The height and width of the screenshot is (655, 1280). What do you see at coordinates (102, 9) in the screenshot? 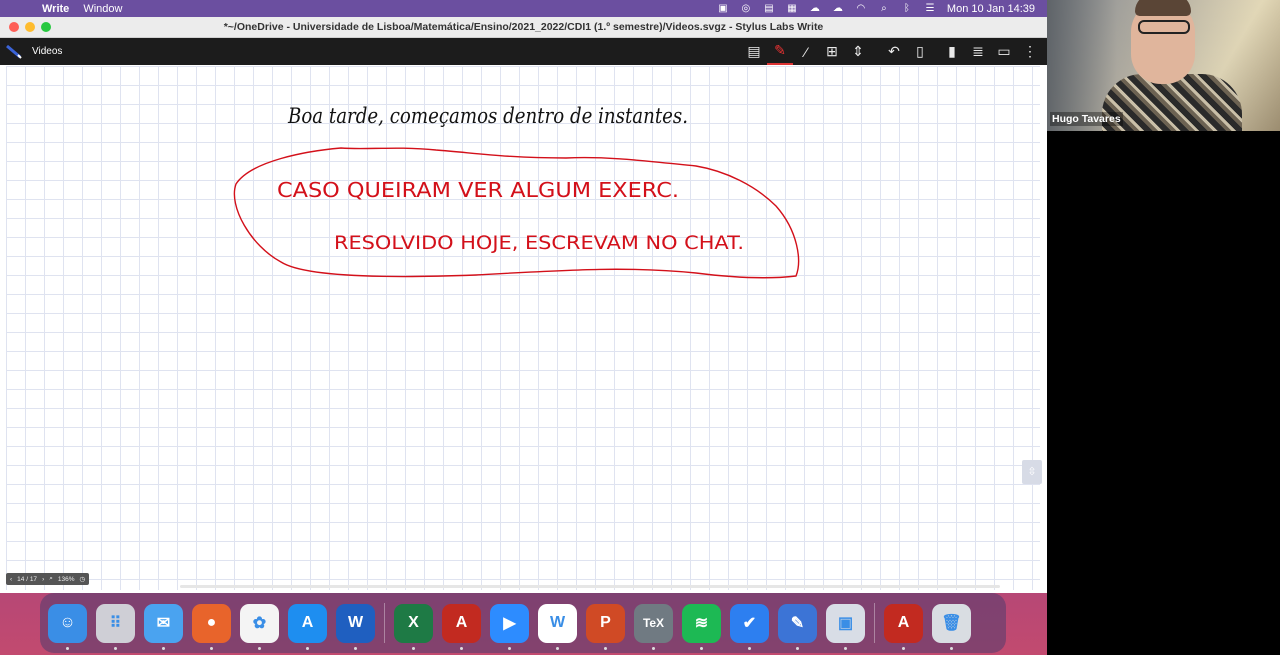
I see `menu-window: Window` at bounding box center [102, 9].